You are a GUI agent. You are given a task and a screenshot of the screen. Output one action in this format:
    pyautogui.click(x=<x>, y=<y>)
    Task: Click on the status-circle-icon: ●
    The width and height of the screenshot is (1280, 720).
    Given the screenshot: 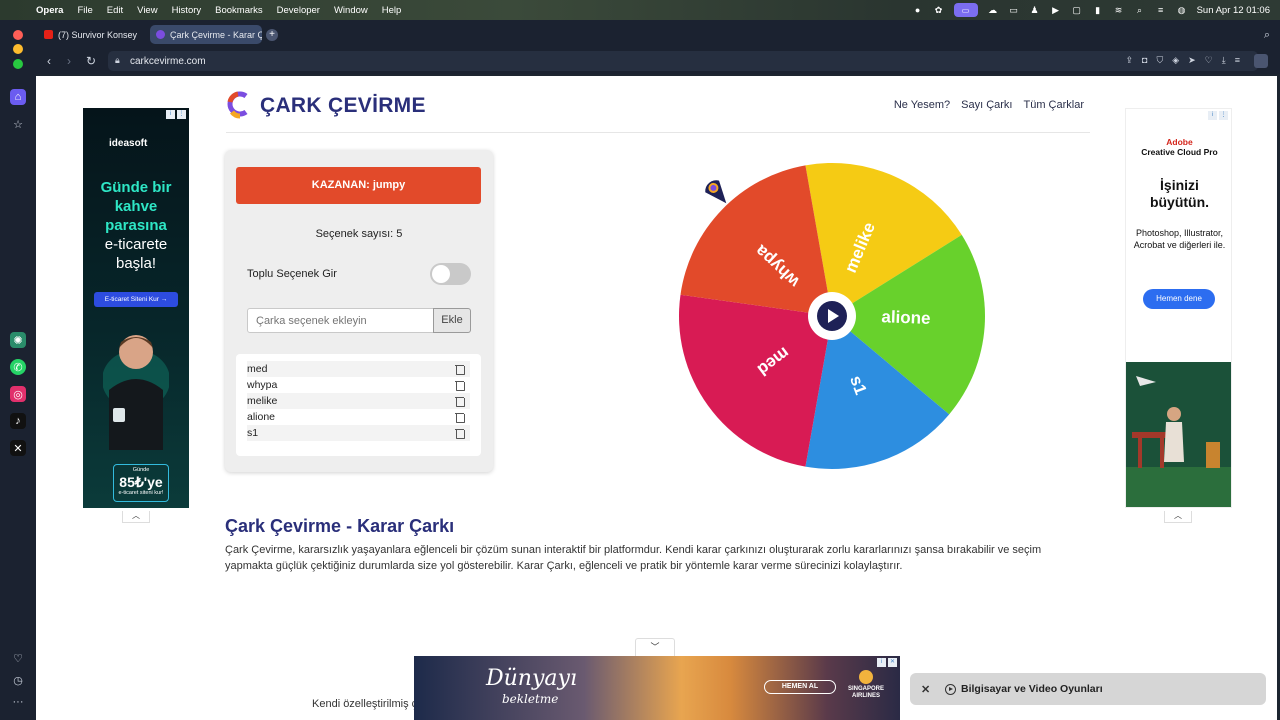 What is the action you would take?
    pyautogui.click(x=918, y=10)
    